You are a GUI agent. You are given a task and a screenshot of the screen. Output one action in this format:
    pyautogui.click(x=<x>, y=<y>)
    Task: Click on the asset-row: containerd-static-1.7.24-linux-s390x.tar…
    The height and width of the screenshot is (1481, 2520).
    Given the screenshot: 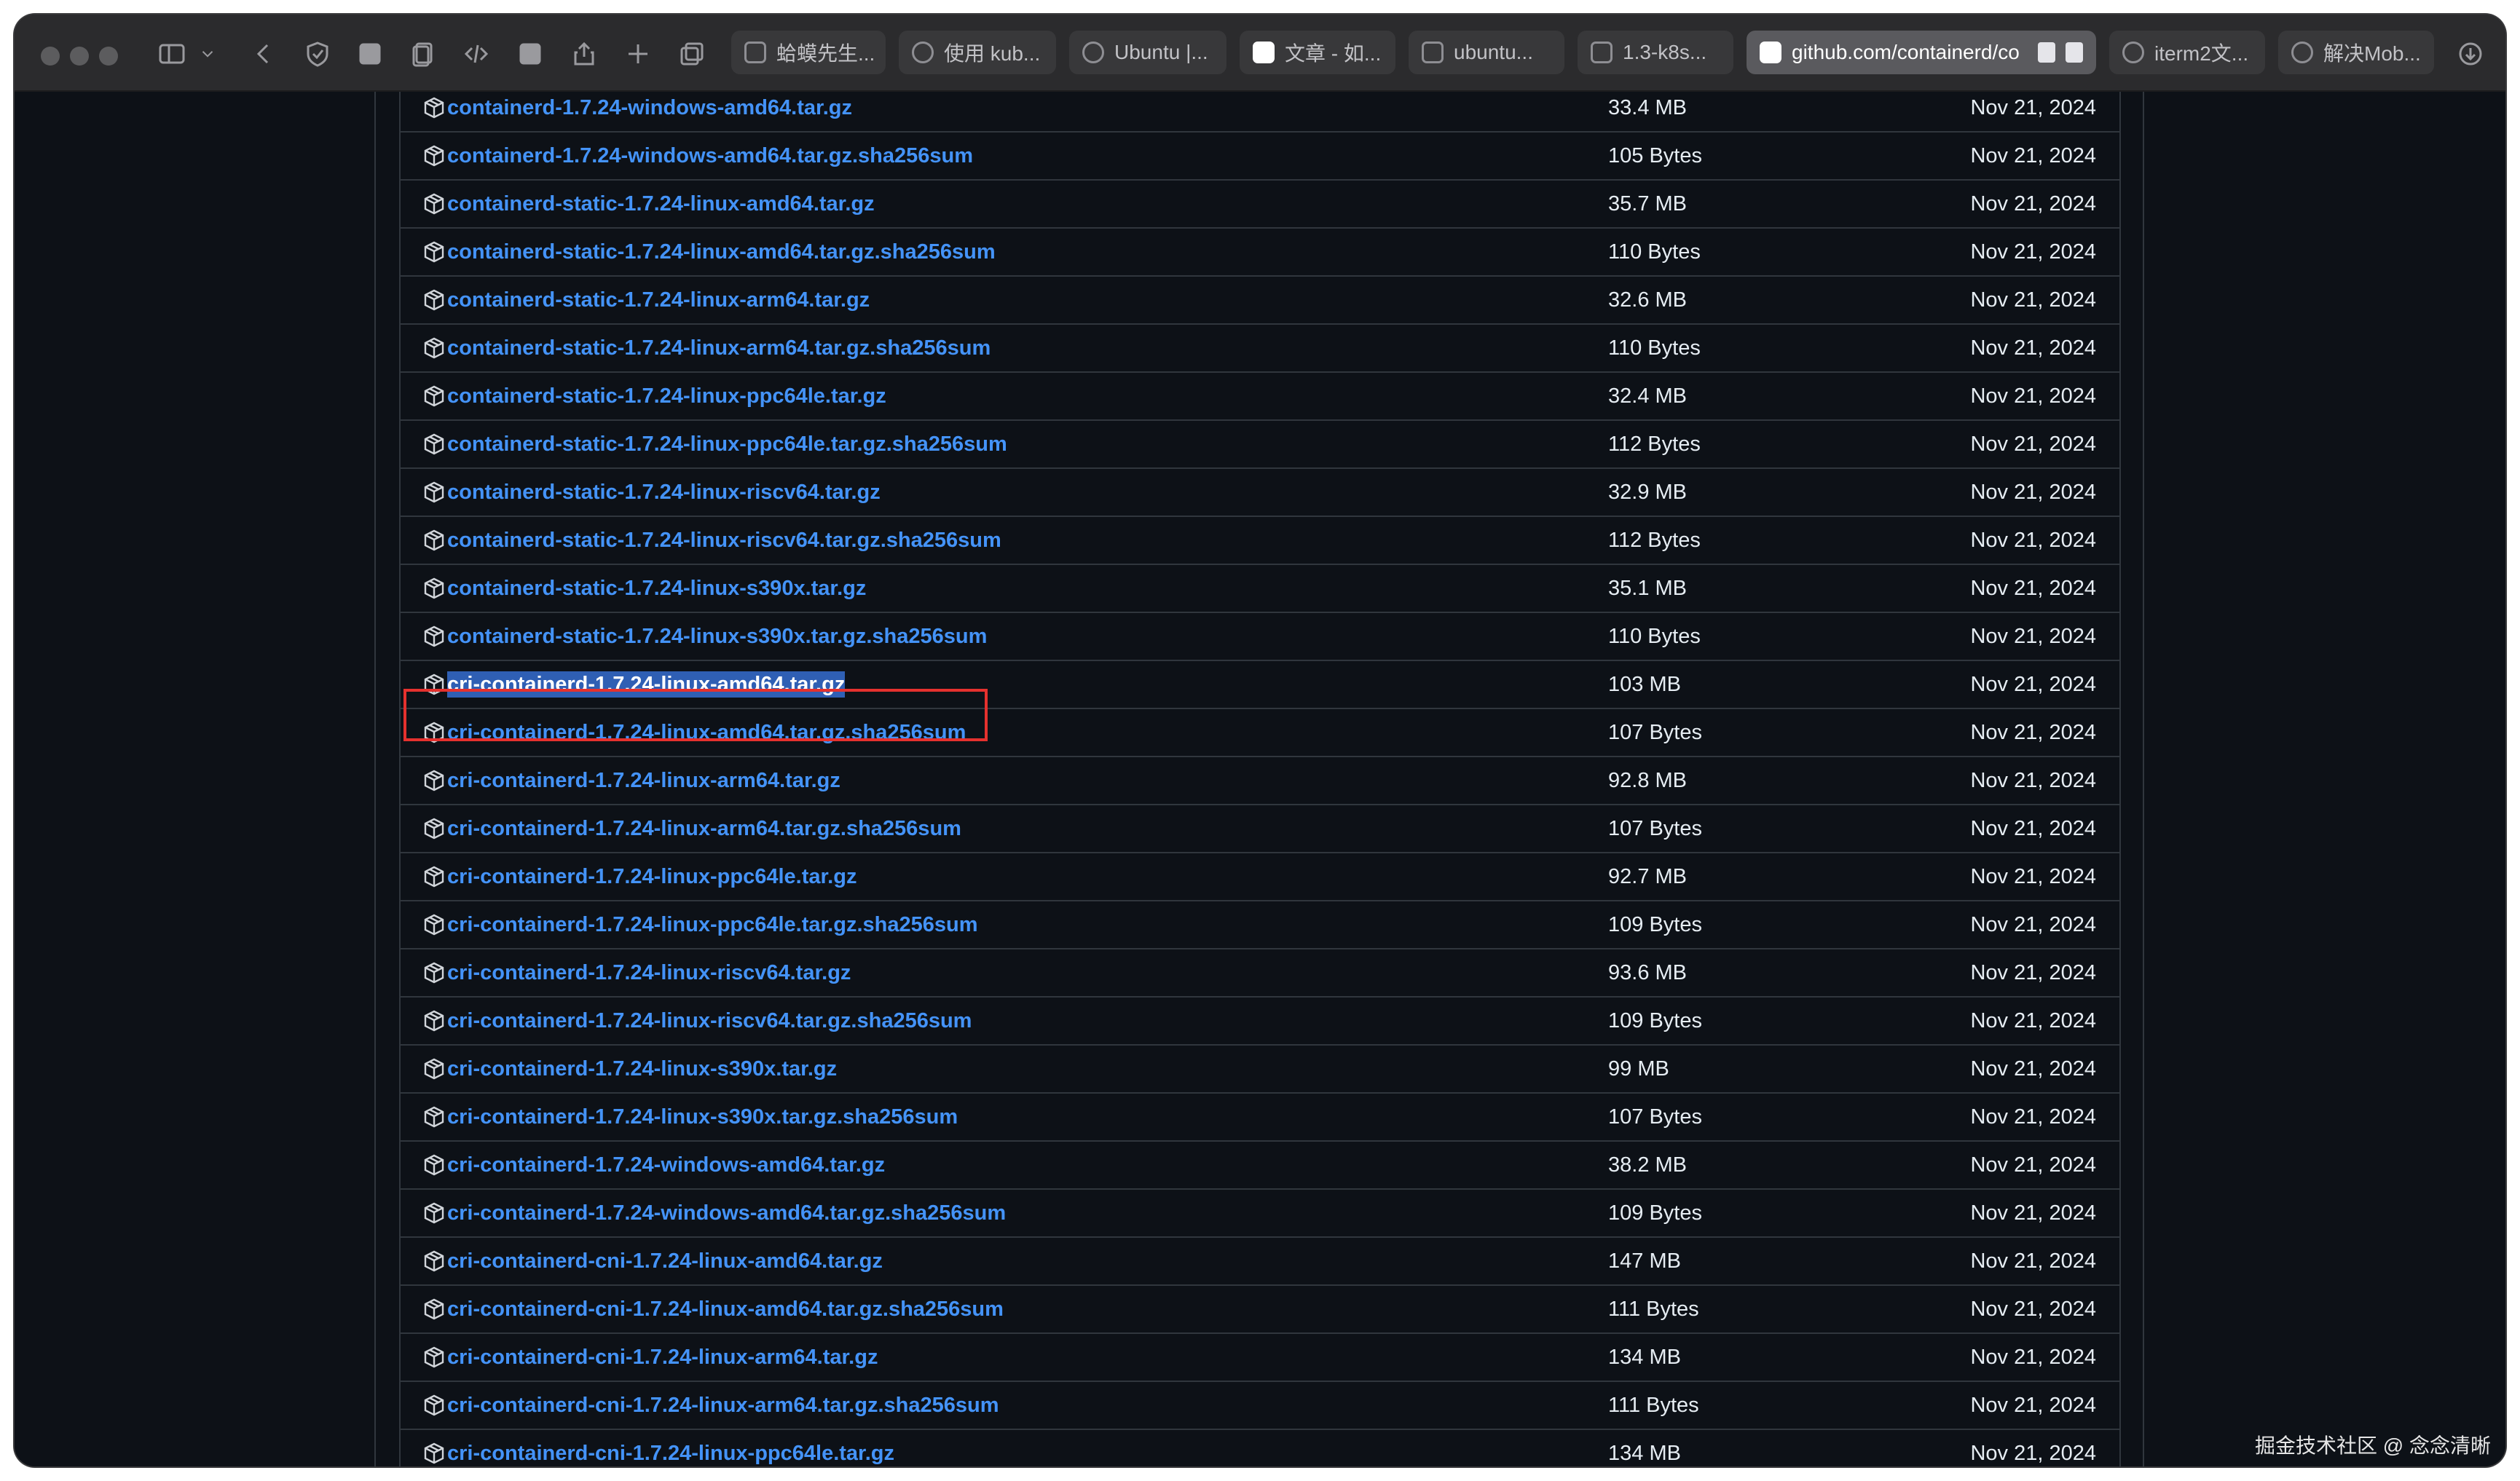 What is the action you would take?
    pyautogui.click(x=1260, y=637)
    